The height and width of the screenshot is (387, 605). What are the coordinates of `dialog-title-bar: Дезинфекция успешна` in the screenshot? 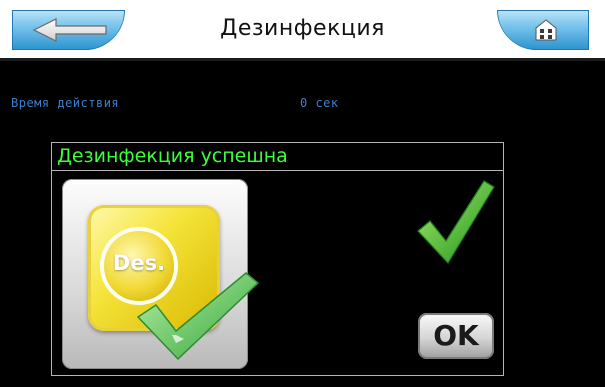 It's located at (277, 157).